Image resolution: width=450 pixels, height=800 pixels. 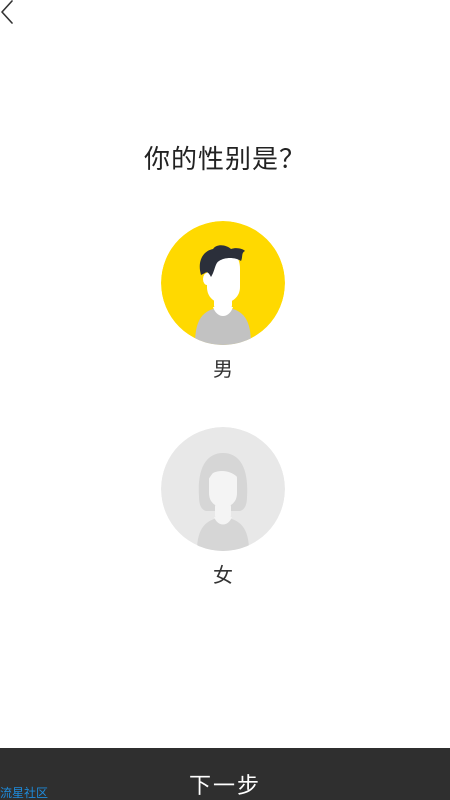 I want to click on bottom-bar: 下一步 流星社区, so click(x=225, y=774).